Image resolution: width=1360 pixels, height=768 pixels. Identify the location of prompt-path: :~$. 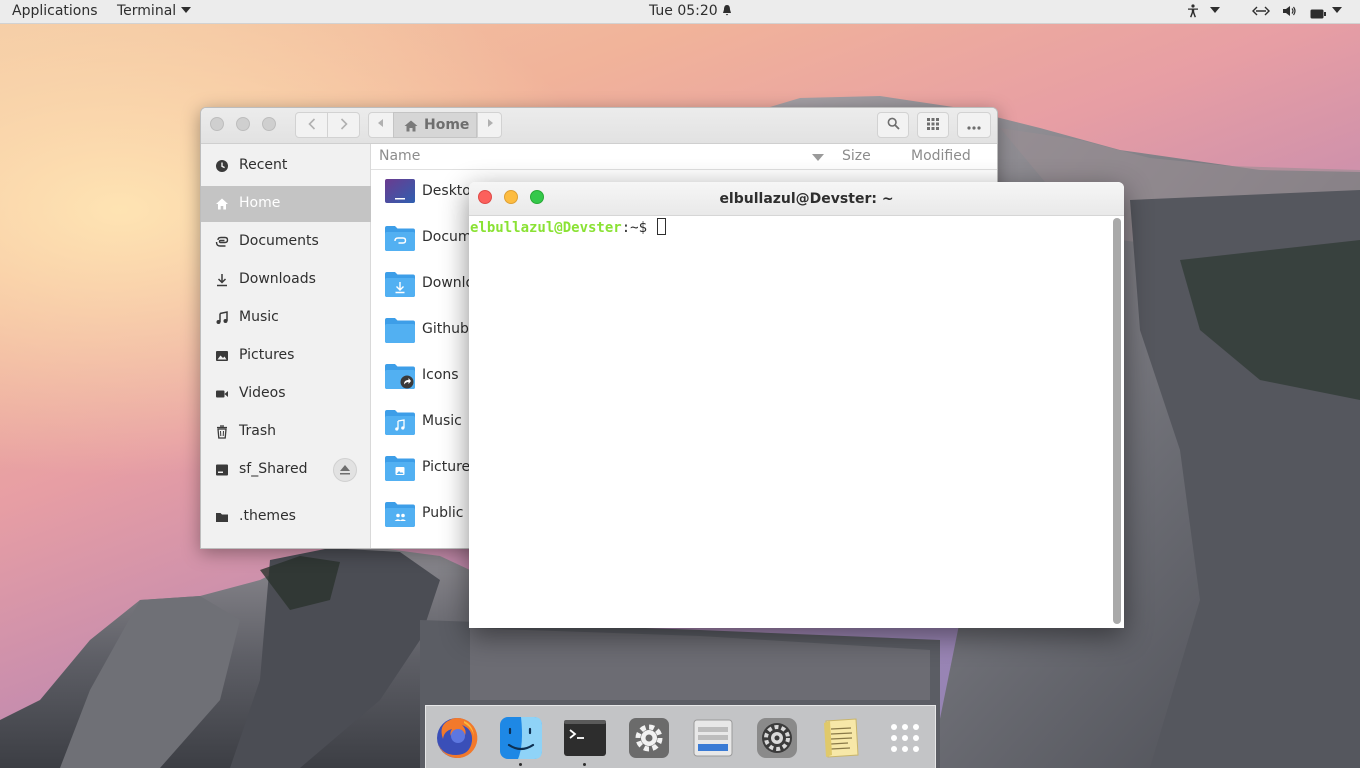
(638, 228).